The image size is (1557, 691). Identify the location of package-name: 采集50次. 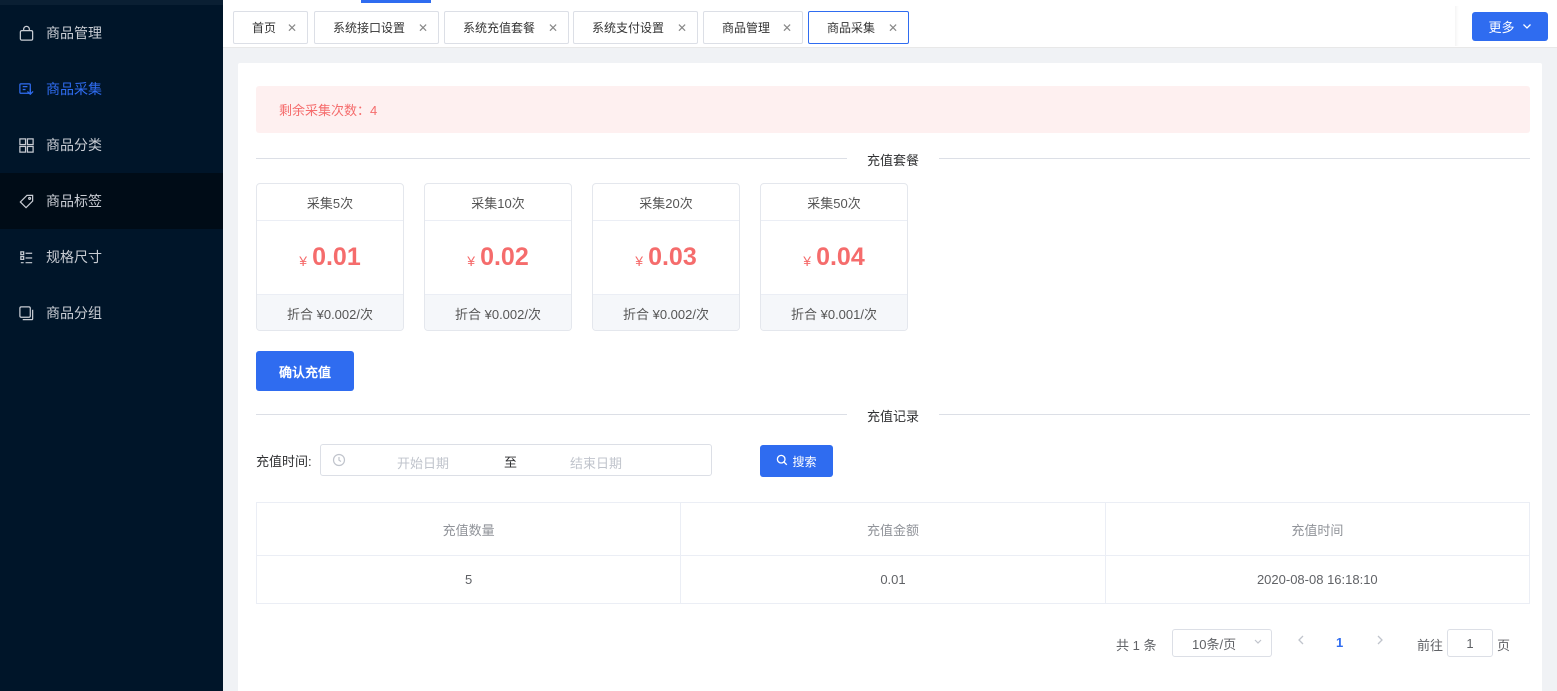
(834, 202).